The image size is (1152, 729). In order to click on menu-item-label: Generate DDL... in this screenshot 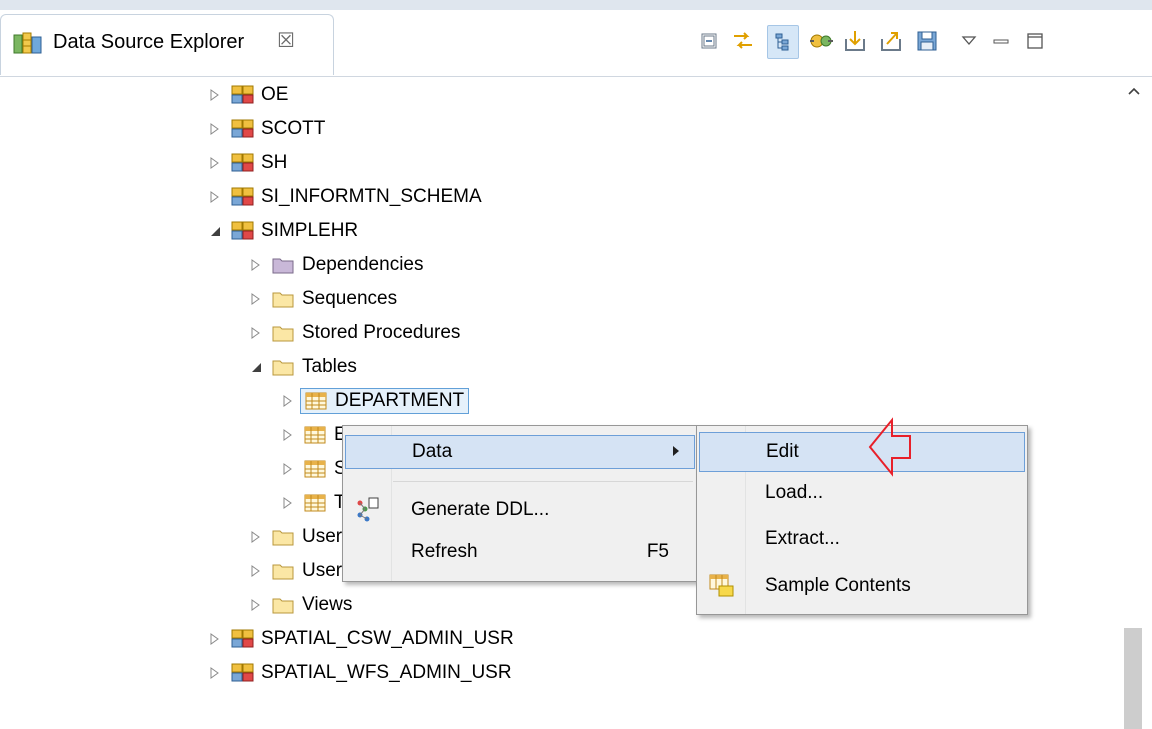, I will do `click(480, 509)`.